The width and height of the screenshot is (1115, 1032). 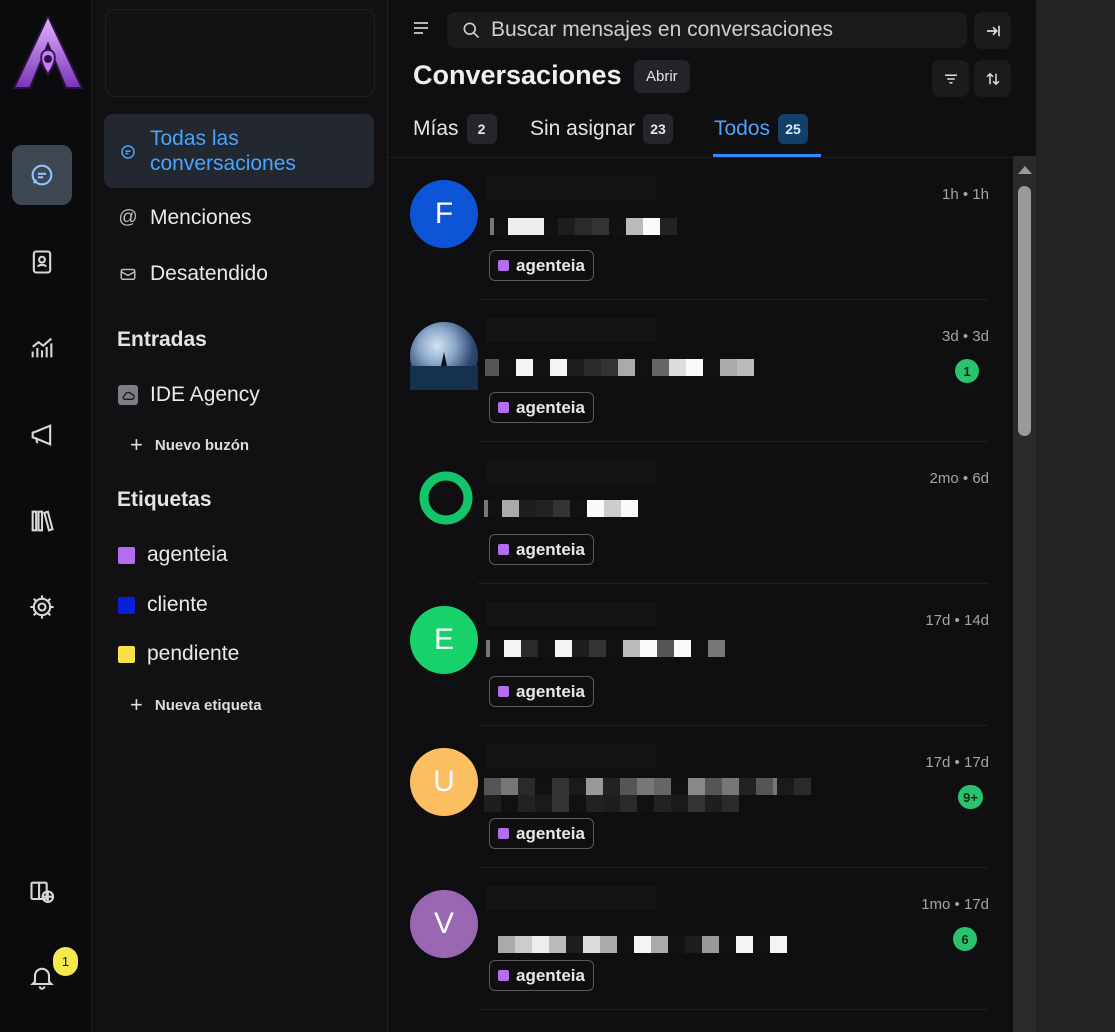 What do you see at coordinates (128, 395) in the screenshot?
I see `cloud-icon` at bounding box center [128, 395].